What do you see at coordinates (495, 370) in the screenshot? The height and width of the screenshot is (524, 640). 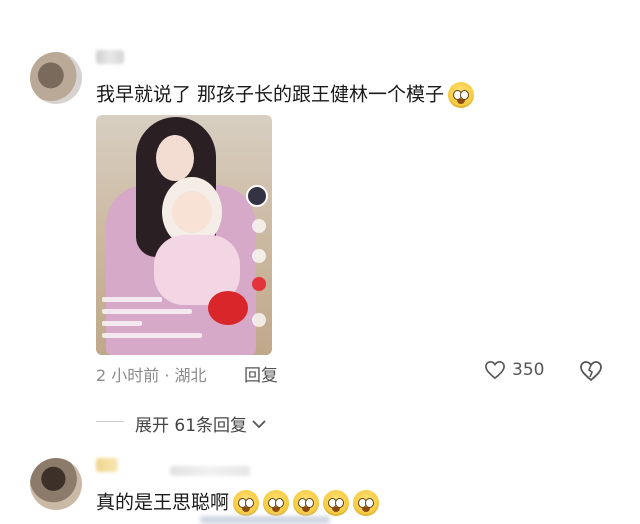 I see `heart-outline-icon` at bounding box center [495, 370].